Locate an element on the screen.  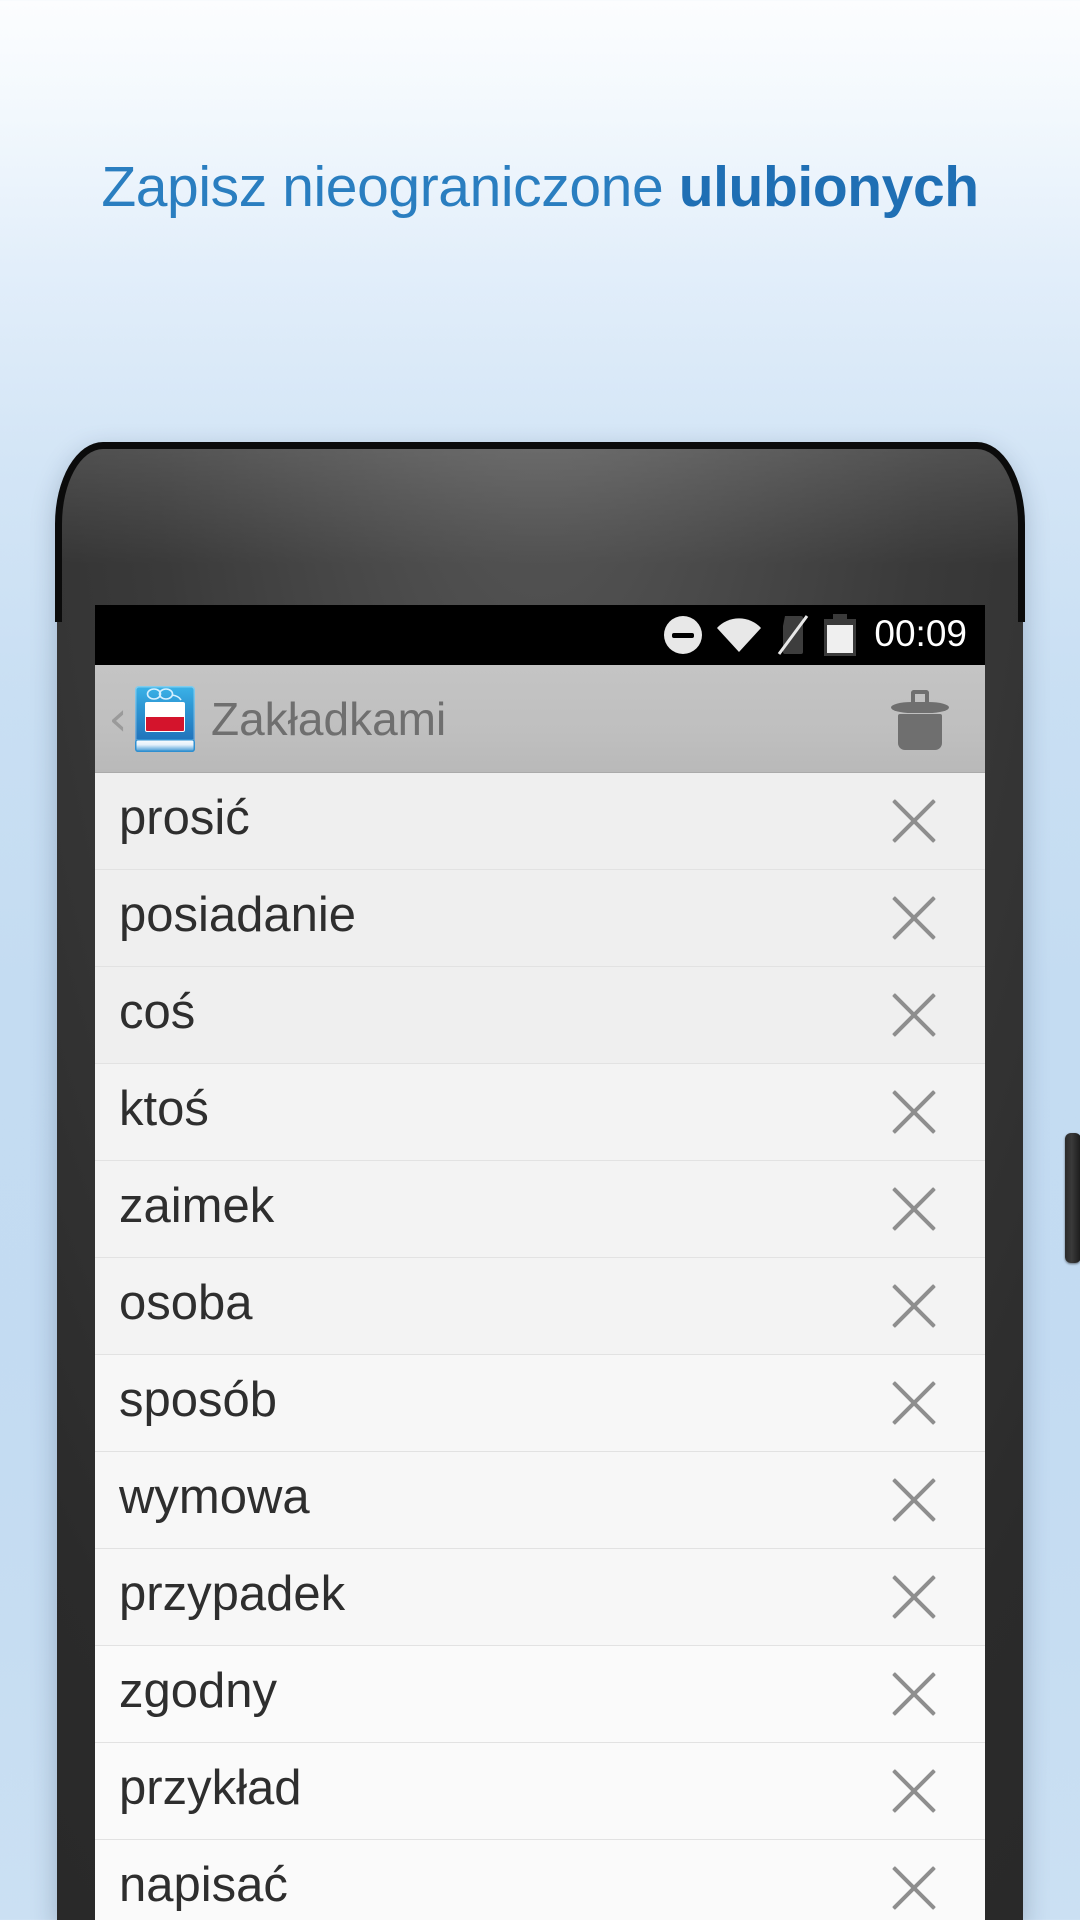
bookmark-word: prosić is located at coordinates (184, 817).